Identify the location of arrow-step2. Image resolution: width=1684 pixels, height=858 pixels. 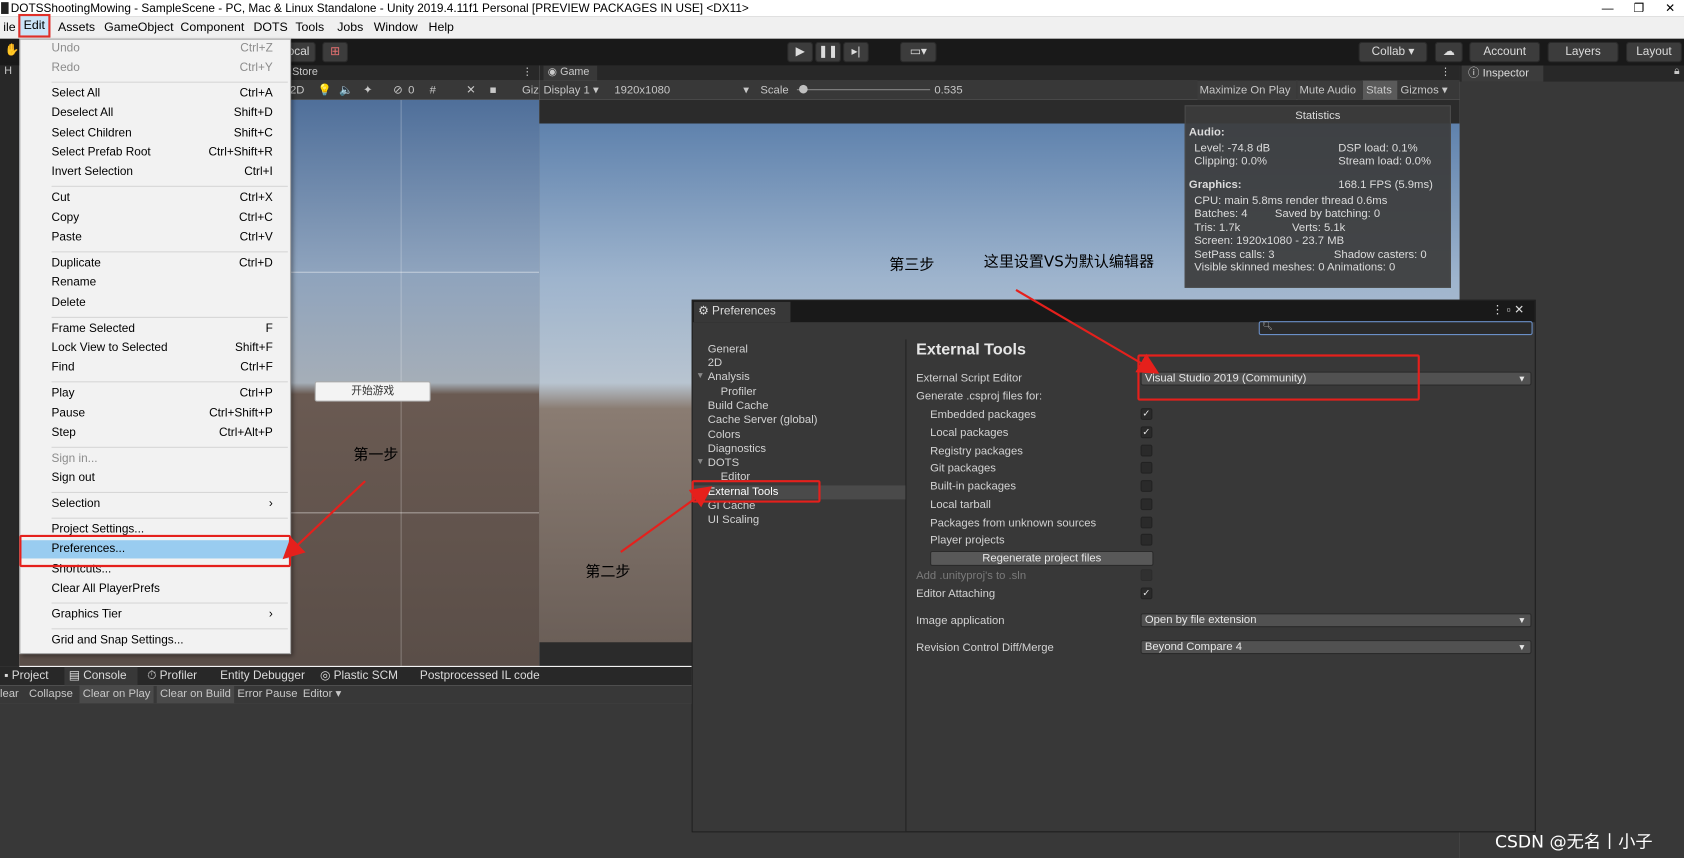
(666, 519).